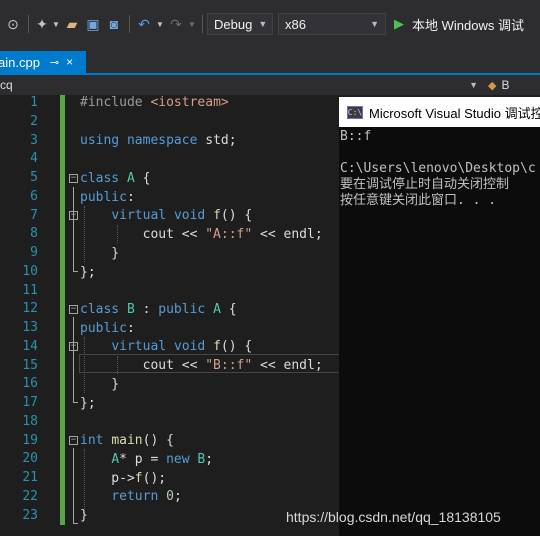 The width and height of the screenshot is (540, 536). What do you see at coordinates (34, 159) in the screenshot?
I see `line-number: 4` at bounding box center [34, 159].